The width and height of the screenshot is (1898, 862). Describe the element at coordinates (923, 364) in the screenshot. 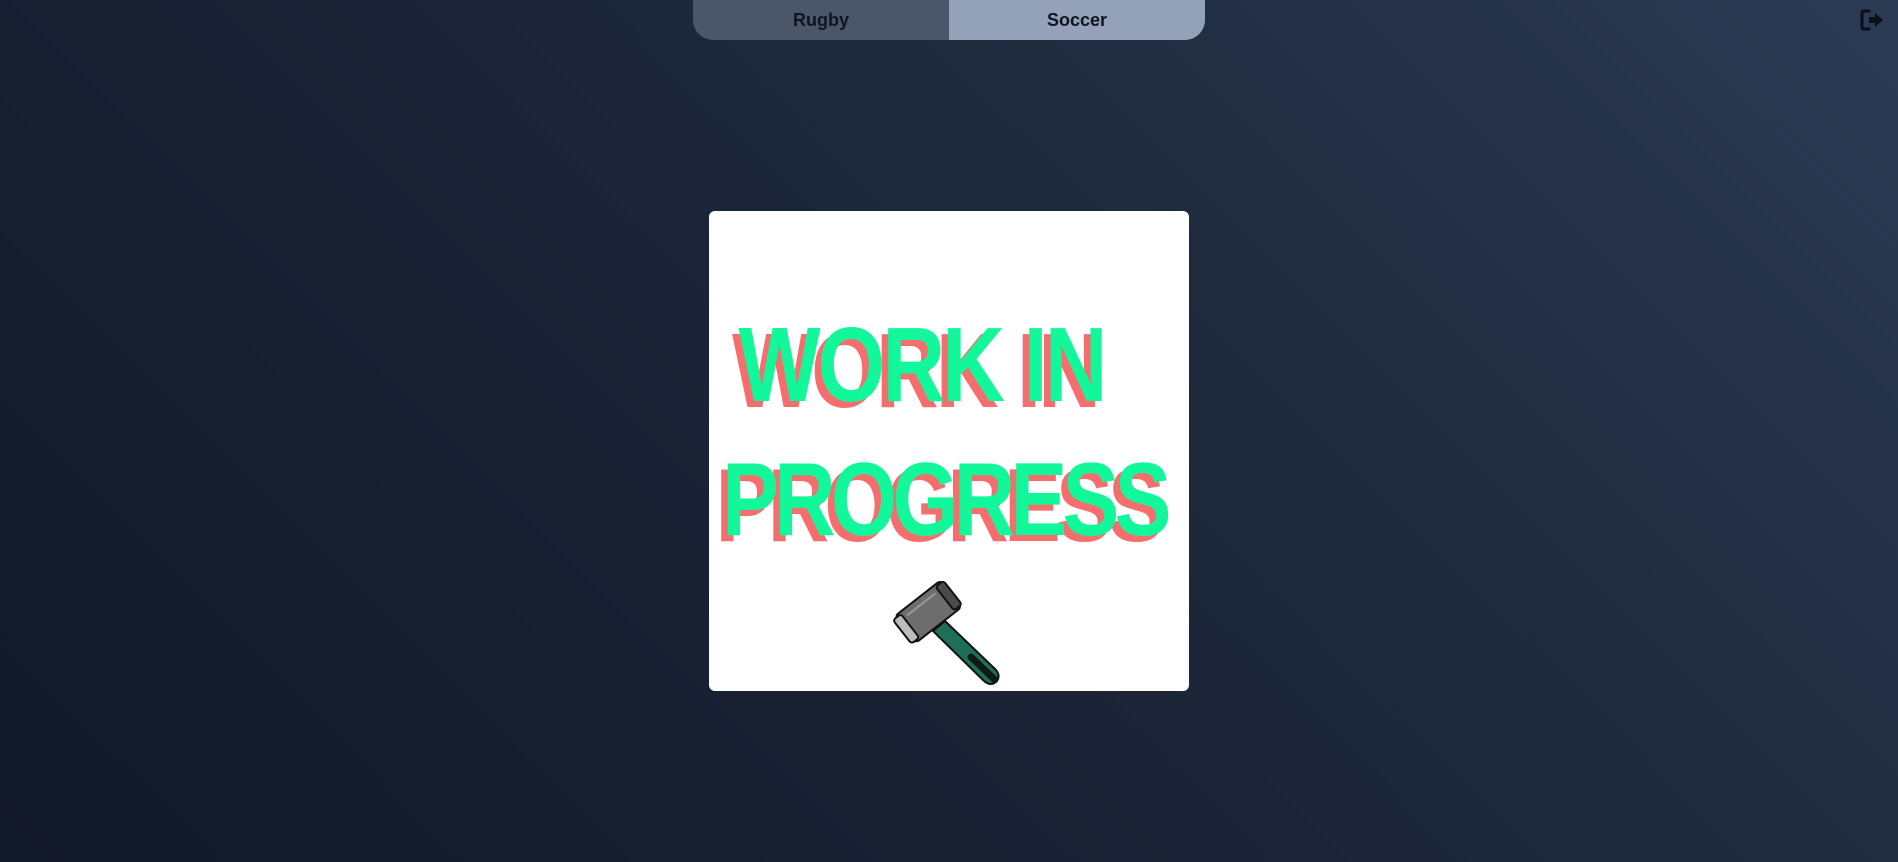

I see `wip-line1: WORK IN` at that location.